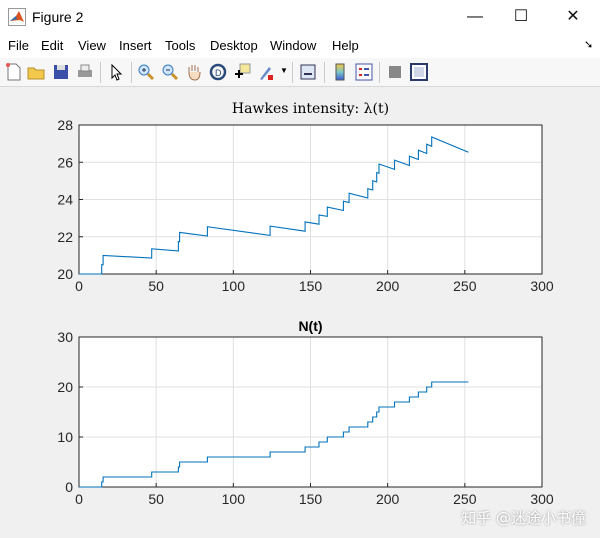 The image size is (600, 538). Describe the element at coordinates (300, 17) in the screenshot. I see `title-bar: Figure 2 — ☐ ✕` at that location.